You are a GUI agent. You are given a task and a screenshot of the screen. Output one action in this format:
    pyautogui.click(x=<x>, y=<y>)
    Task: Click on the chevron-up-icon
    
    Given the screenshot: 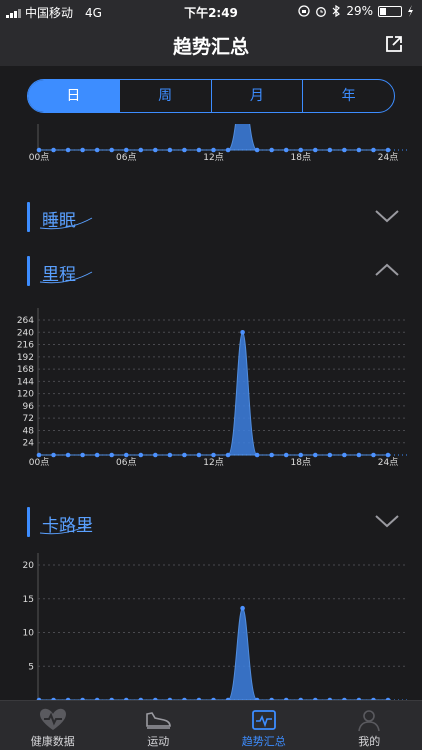 What is the action you would take?
    pyautogui.click(x=387, y=270)
    